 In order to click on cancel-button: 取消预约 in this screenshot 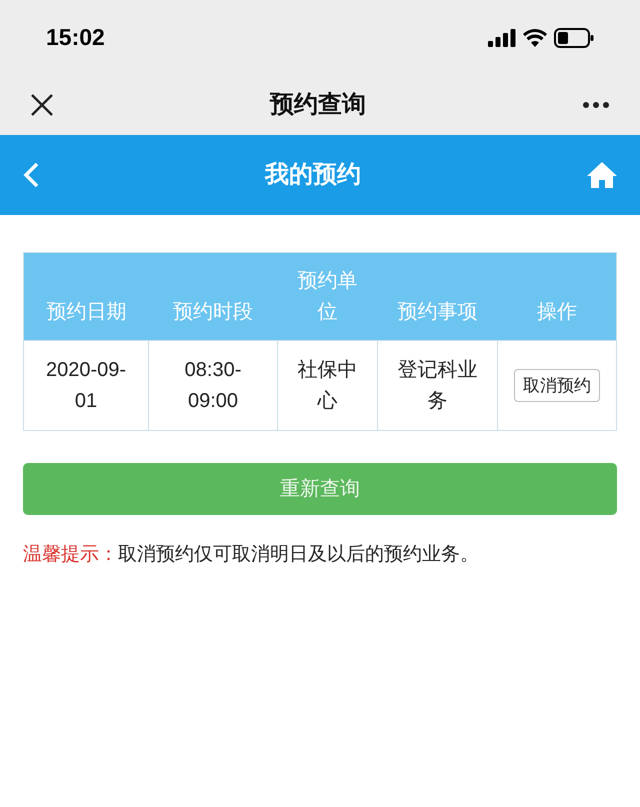, I will do `click(557, 385)`.